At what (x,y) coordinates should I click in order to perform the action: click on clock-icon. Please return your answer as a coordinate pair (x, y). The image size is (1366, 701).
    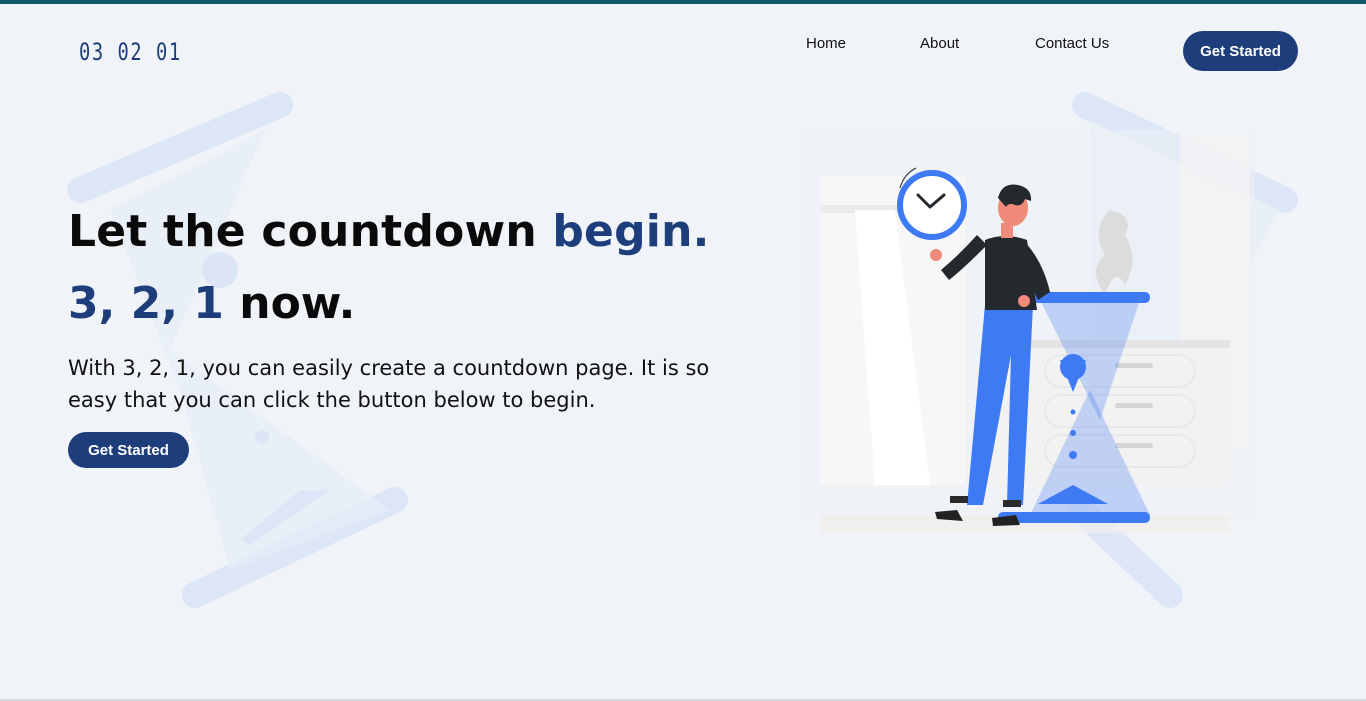
    Looking at the image, I should click on (932, 203).